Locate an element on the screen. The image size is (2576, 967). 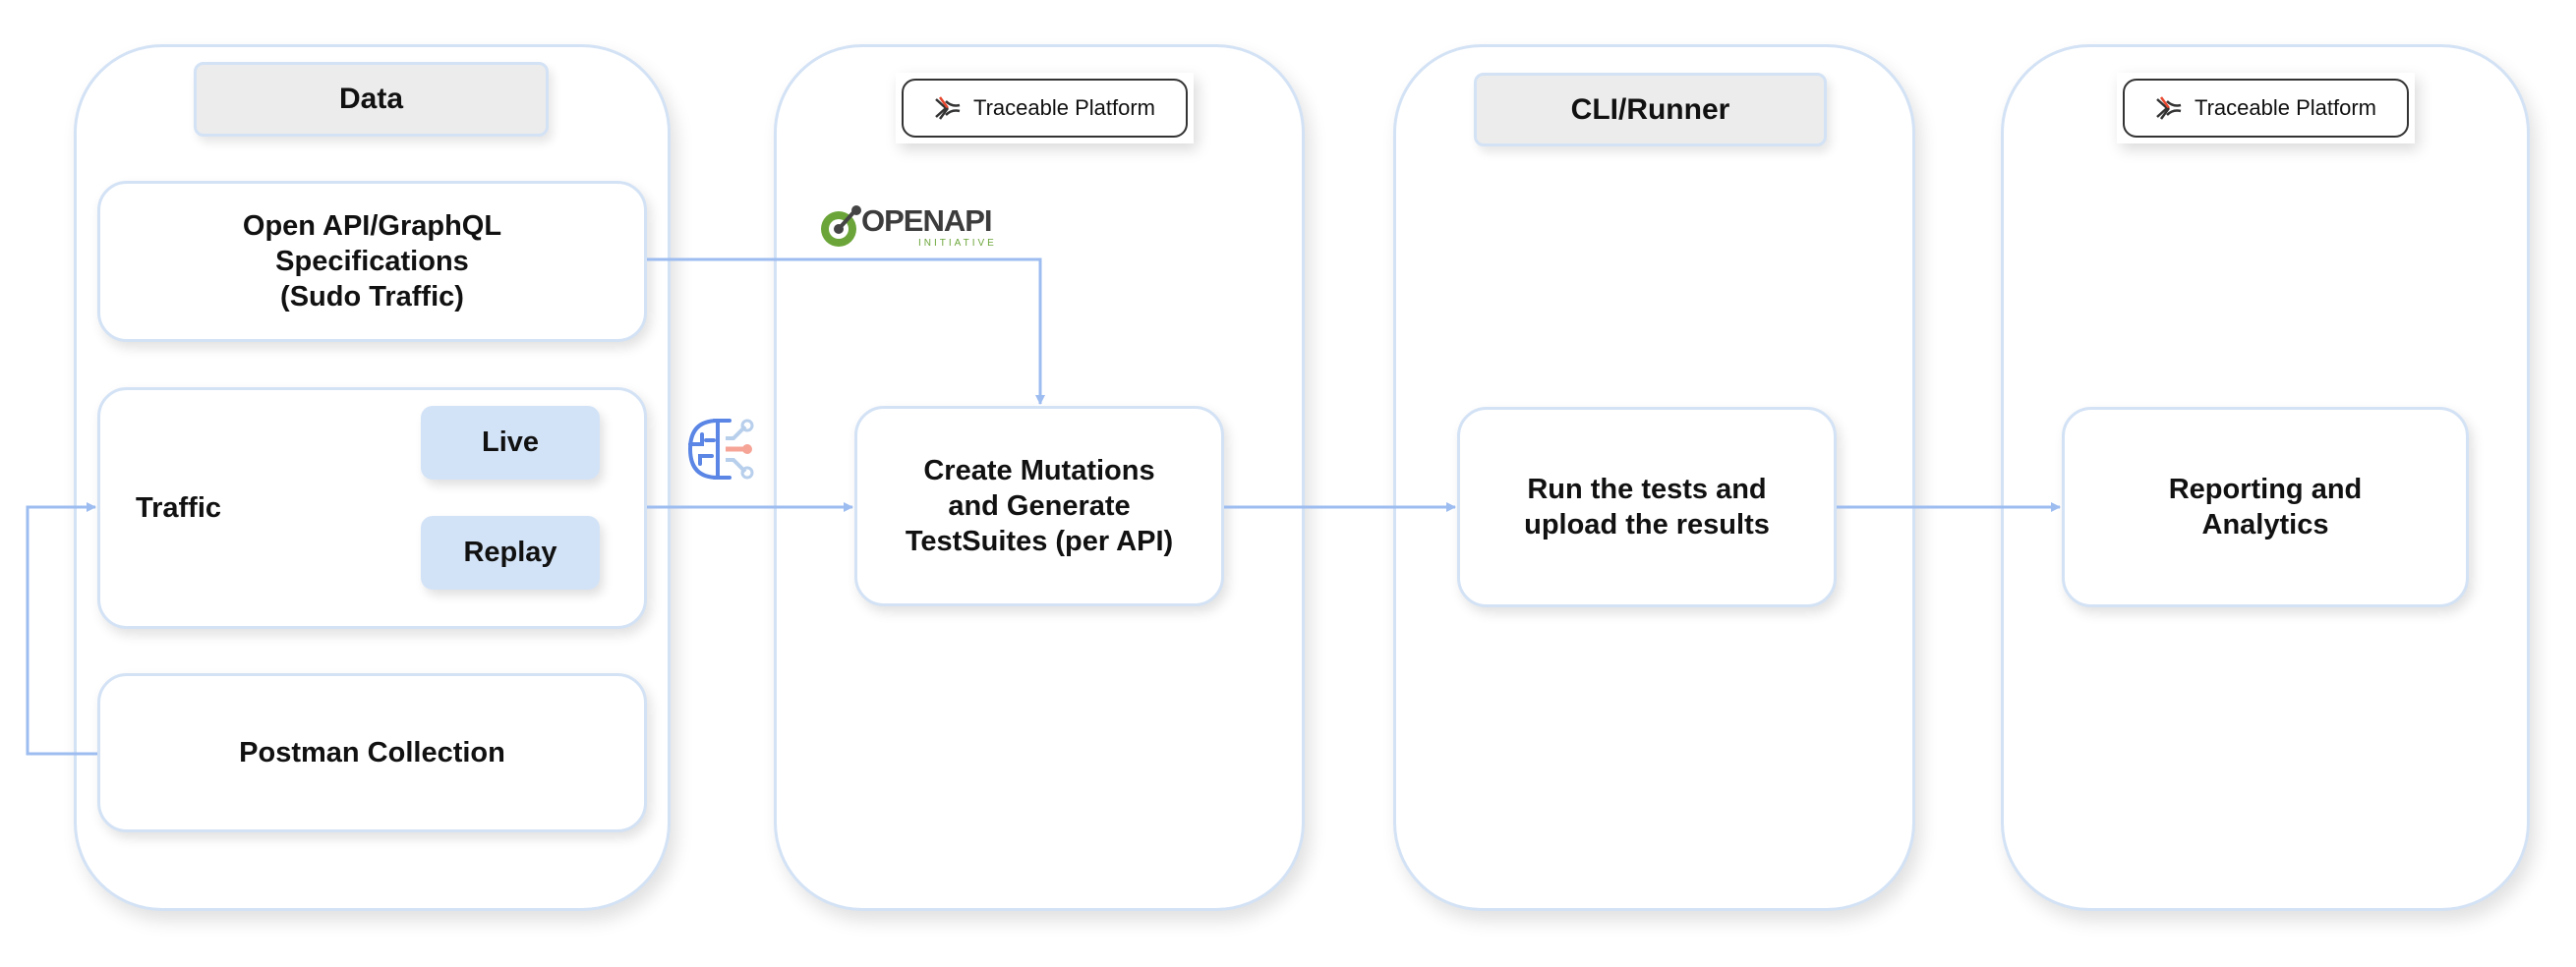
arrow-postman-loop-to-traffic is located at coordinates (61, 631).